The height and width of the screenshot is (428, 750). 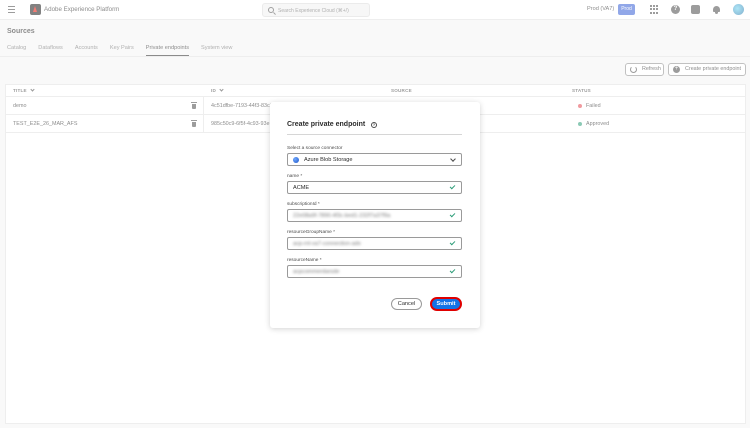 What do you see at coordinates (453, 159) in the screenshot?
I see `chevron-down-icon` at bounding box center [453, 159].